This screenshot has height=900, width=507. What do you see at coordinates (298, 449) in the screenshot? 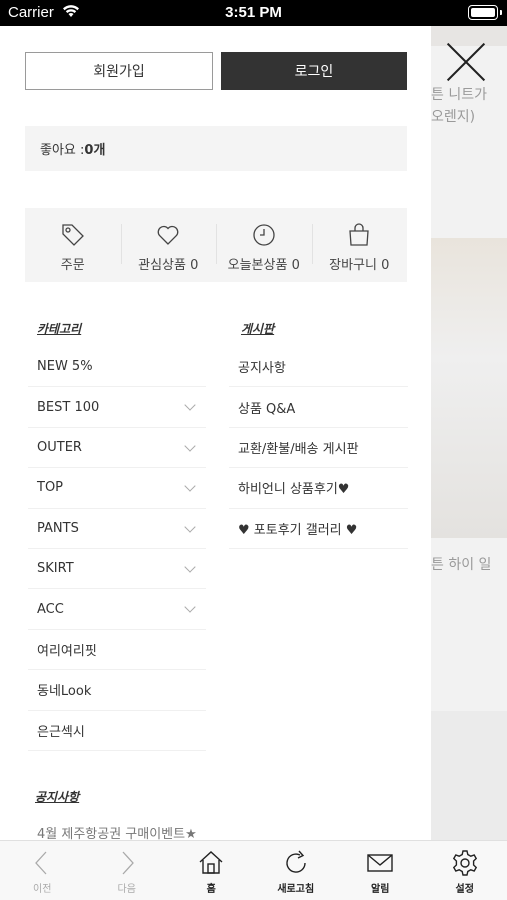
I see `board-label: 교환/환불/배송 게시판` at bounding box center [298, 449].